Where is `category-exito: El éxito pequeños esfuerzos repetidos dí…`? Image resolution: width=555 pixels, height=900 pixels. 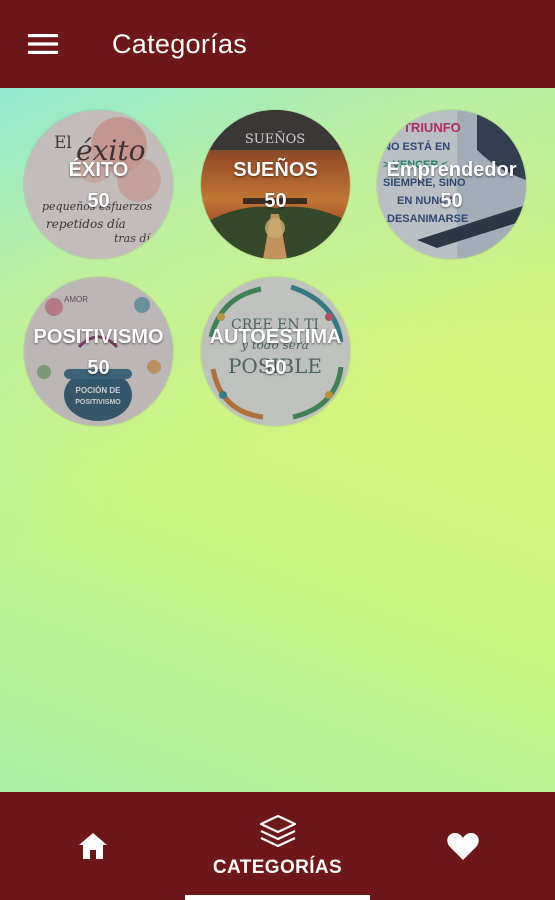
category-exito: El éxito pequeños esfuerzos repetidos dí… is located at coordinates (98, 184).